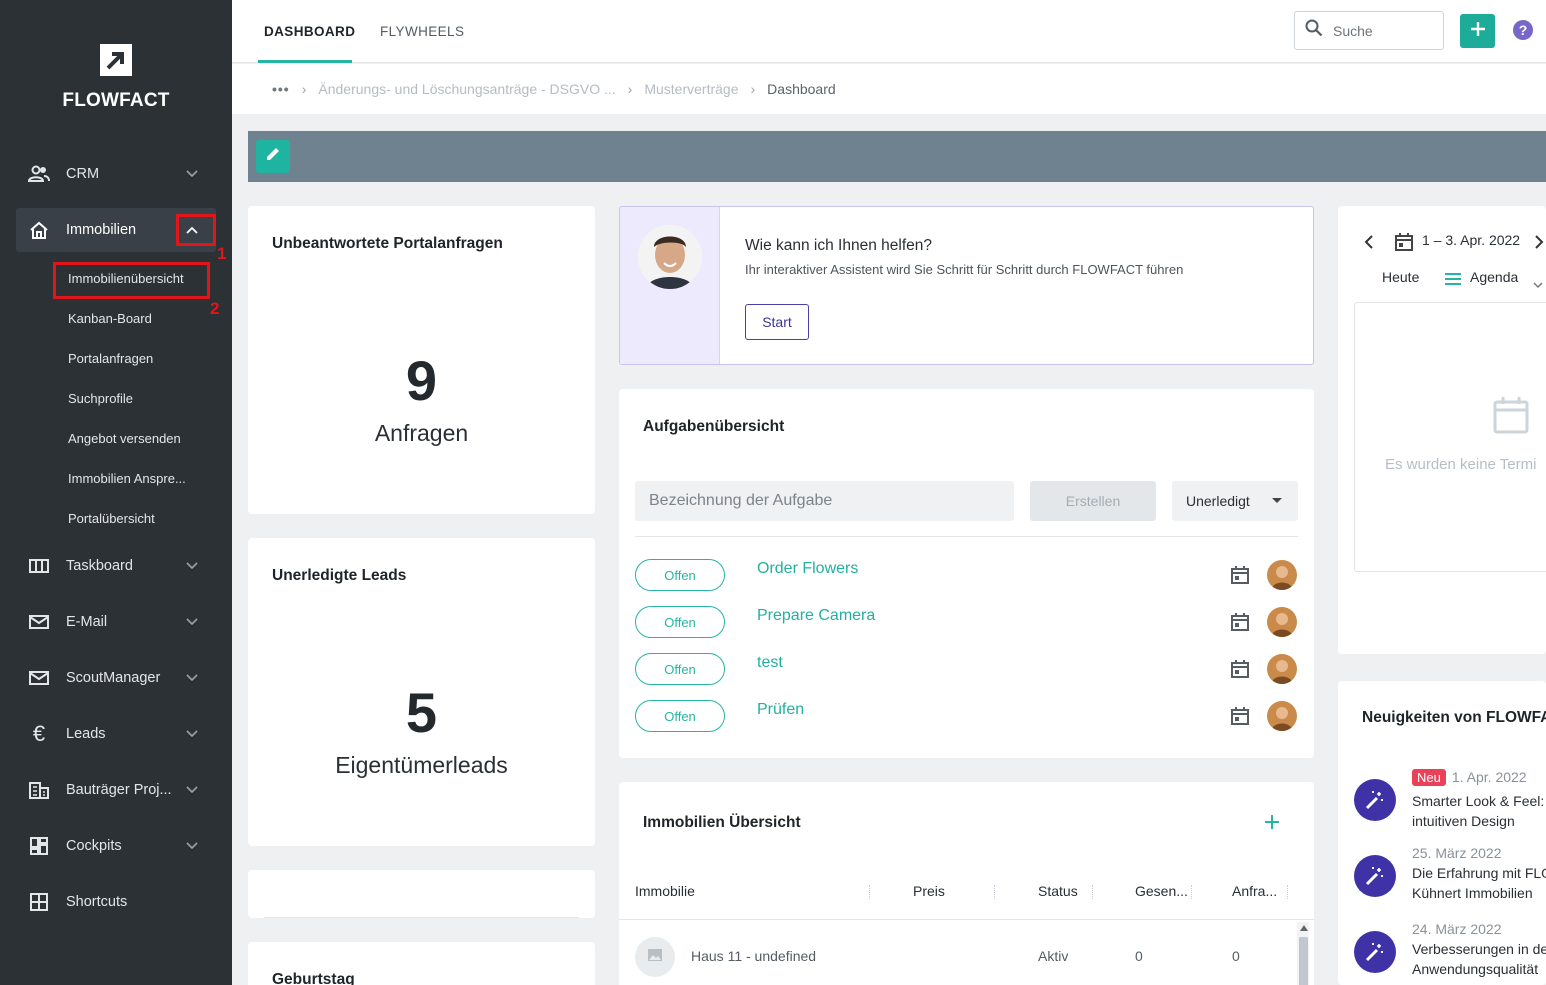 The image size is (1546, 985). I want to click on breadcrumb-more: •••, so click(281, 89).